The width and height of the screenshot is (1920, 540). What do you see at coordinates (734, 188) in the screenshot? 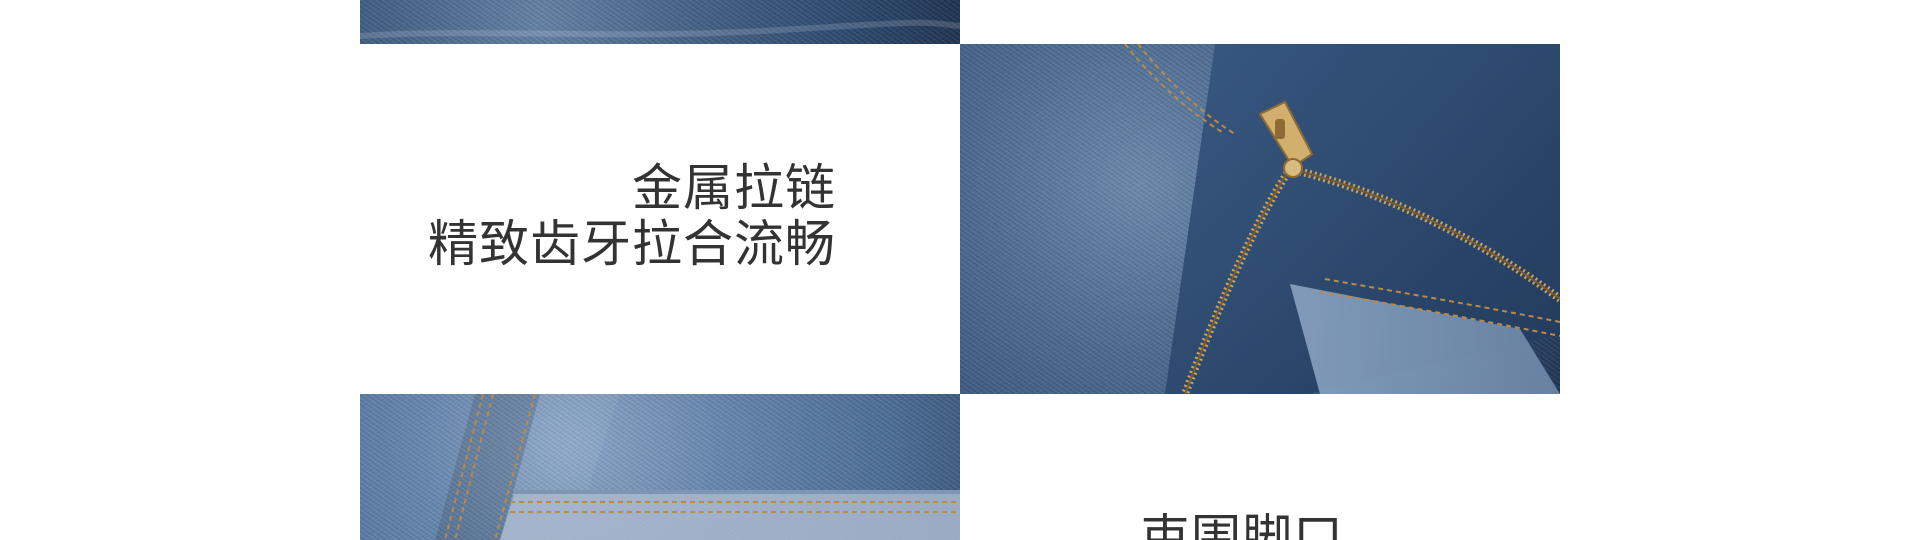
I see `feature-title: 金属拉链` at bounding box center [734, 188].